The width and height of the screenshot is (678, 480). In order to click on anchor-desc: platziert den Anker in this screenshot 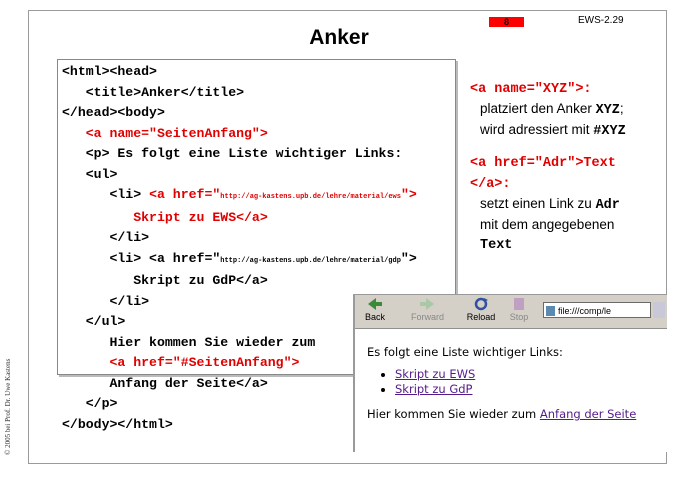, I will do `click(538, 108)`.